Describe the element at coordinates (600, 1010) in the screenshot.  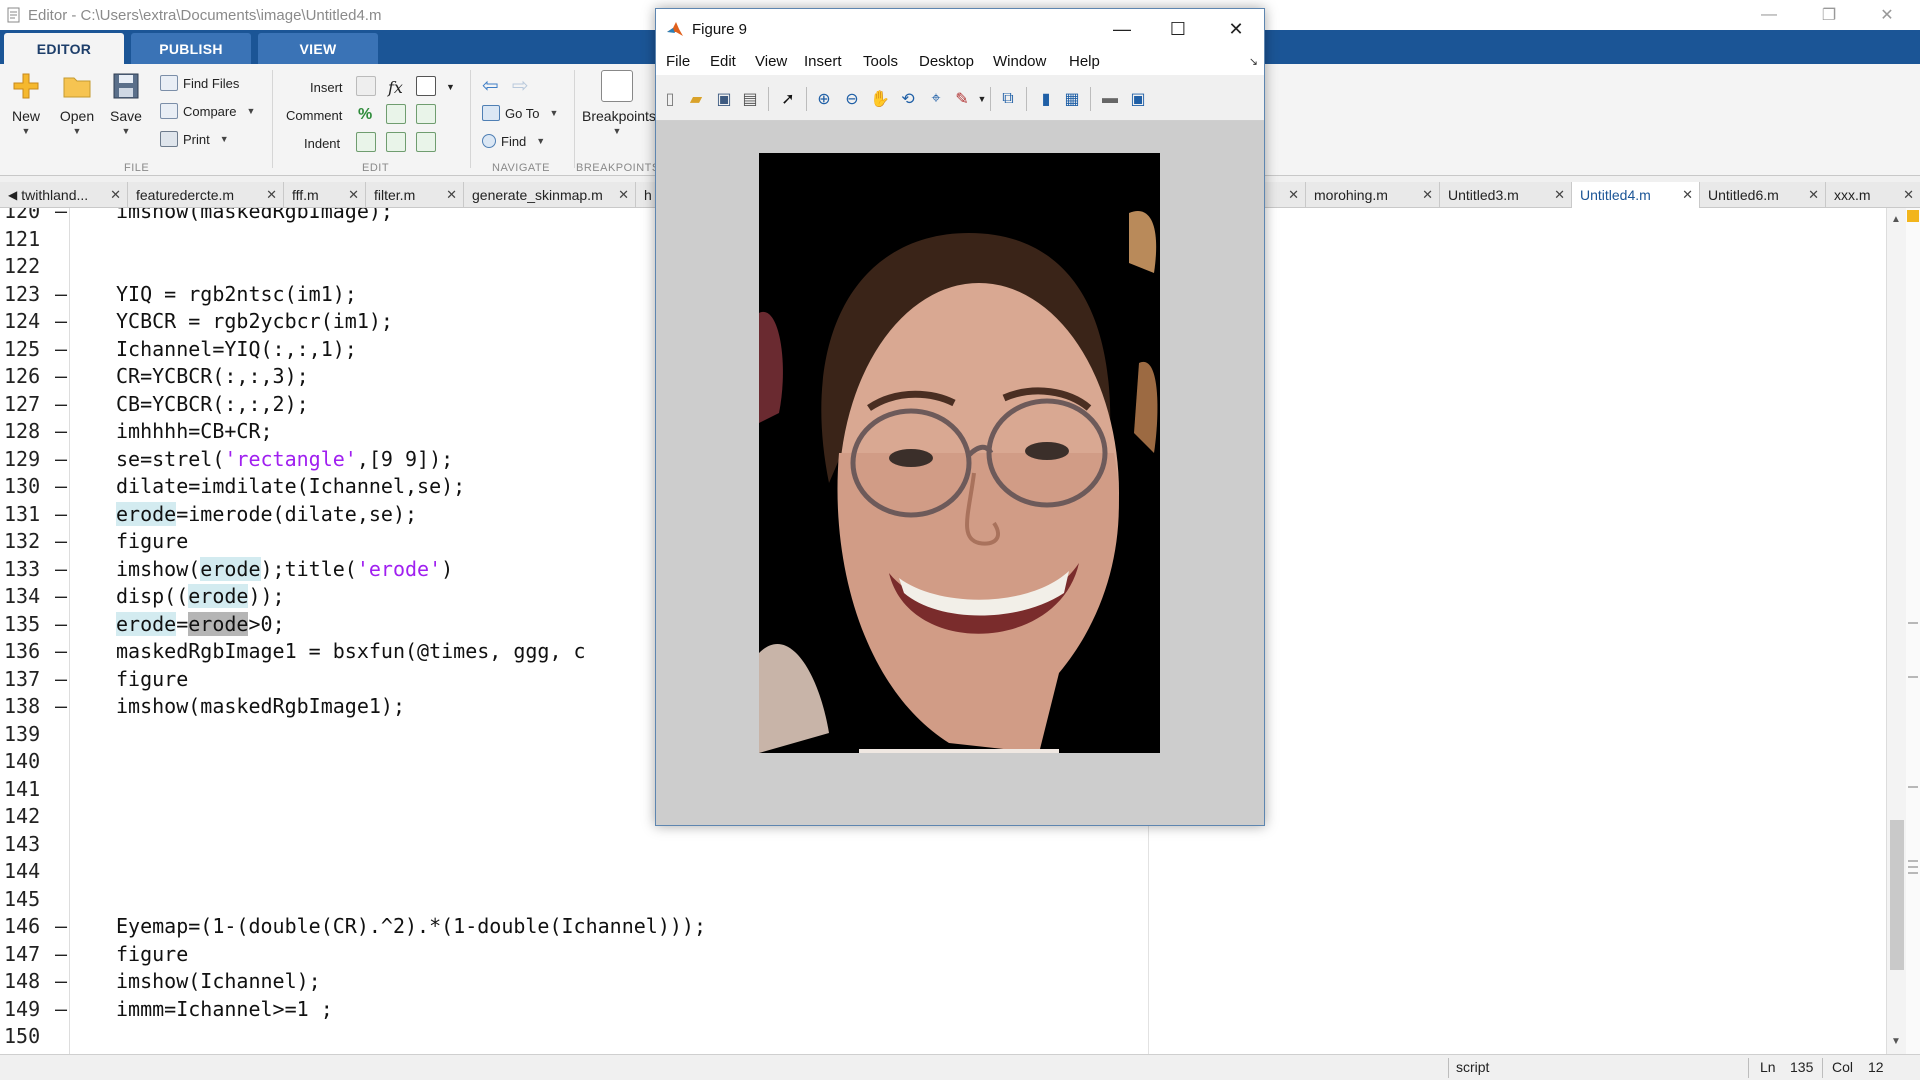
I see `code-line: 149– immm=Ichannel>=1 ;` at that location.